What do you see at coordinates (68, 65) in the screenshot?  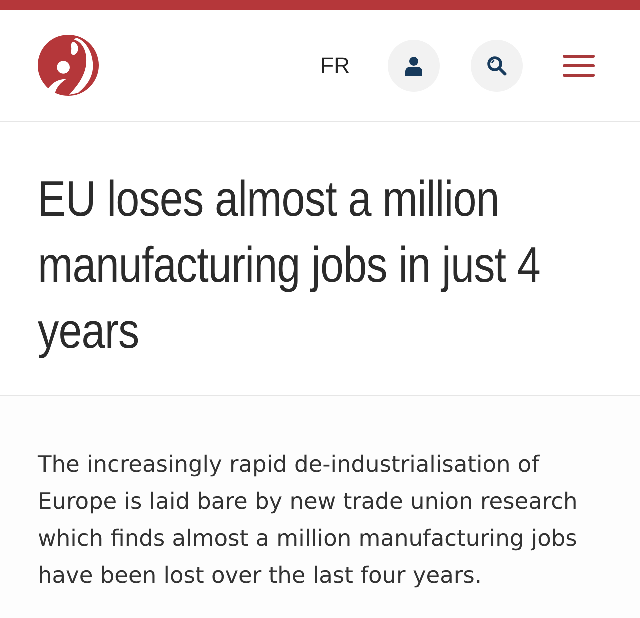 I see `logo-icon` at bounding box center [68, 65].